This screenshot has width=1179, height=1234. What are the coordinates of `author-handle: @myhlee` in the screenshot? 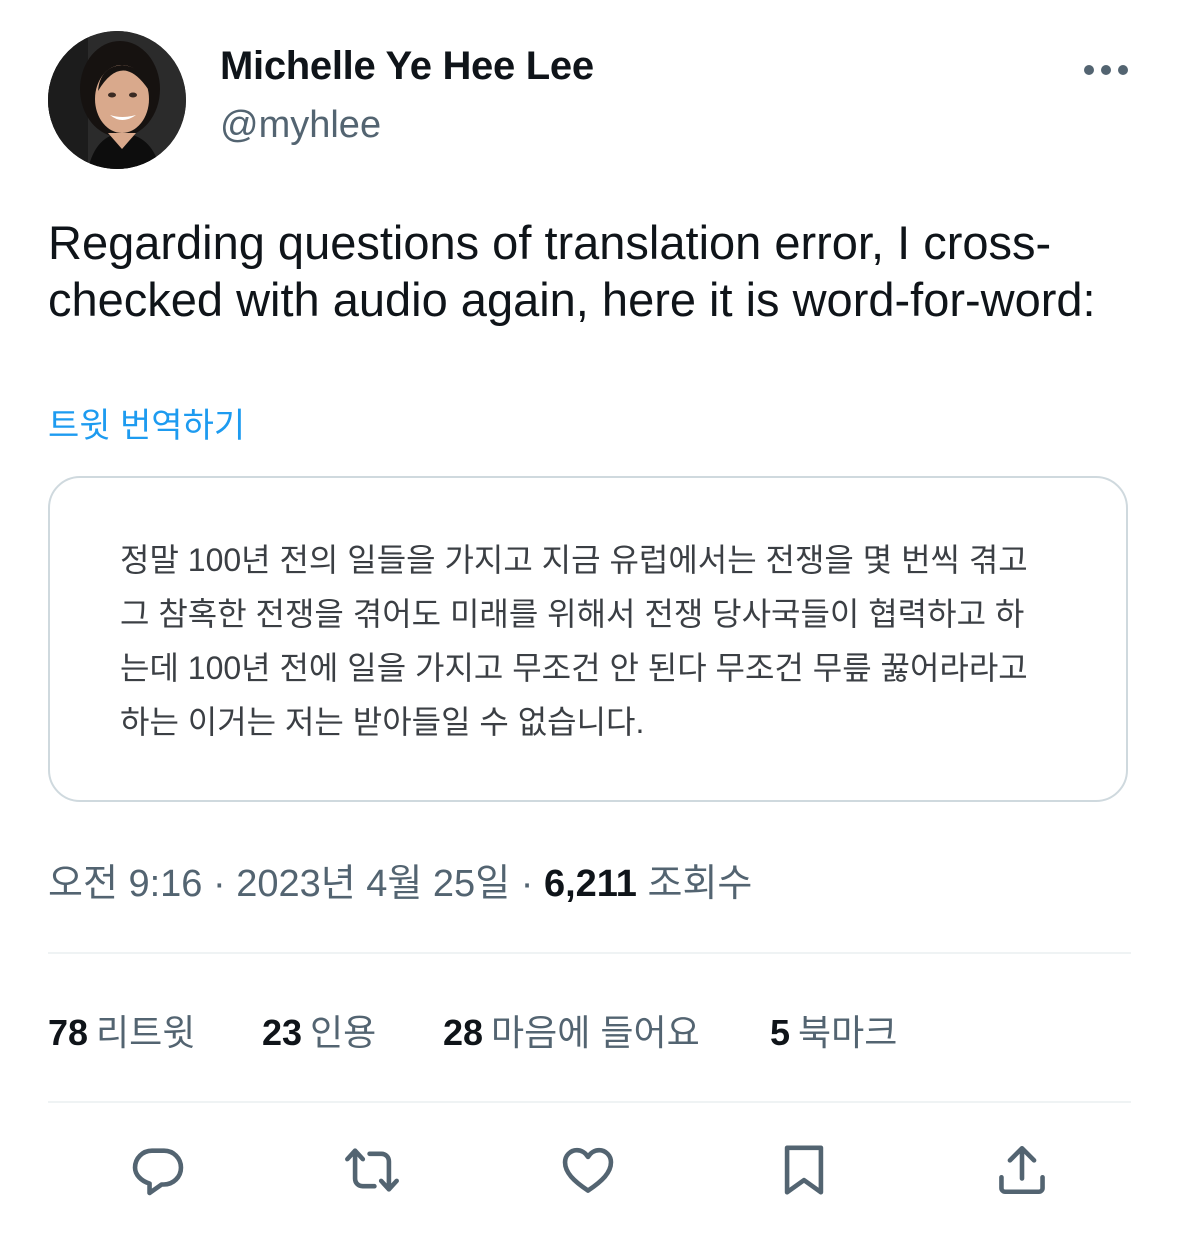 It's located at (300, 125).